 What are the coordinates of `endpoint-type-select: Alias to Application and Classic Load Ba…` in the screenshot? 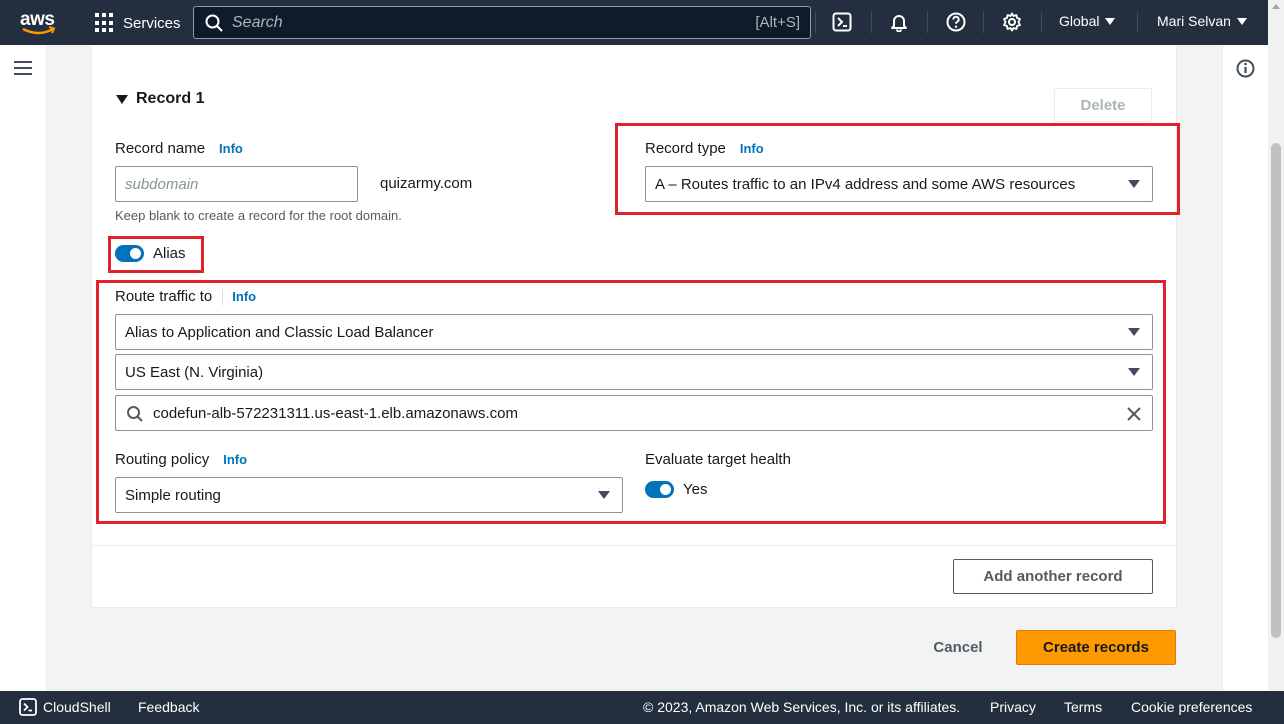 It's located at (634, 332).